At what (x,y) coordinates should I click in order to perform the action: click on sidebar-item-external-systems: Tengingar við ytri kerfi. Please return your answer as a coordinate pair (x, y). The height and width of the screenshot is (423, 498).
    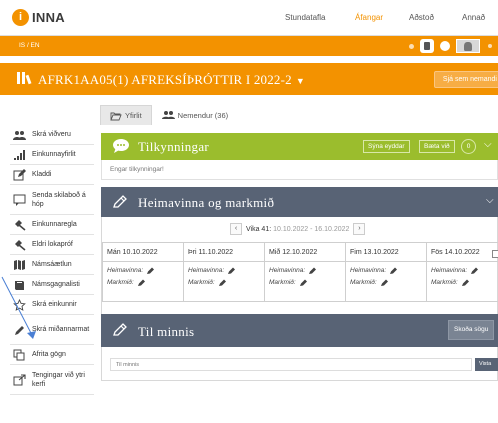
    Looking at the image, I should click on (52, 380).